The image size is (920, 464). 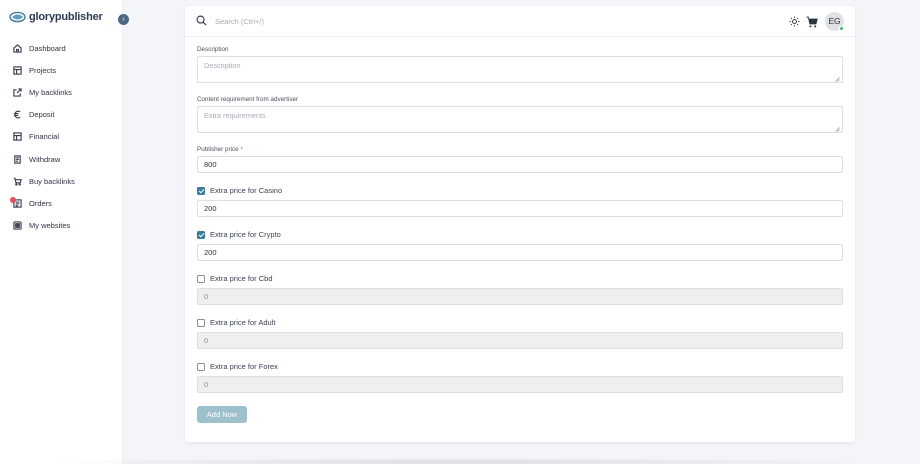 I want to click on sidebar-item-label: Withdraw, so click(x=45, y=159).